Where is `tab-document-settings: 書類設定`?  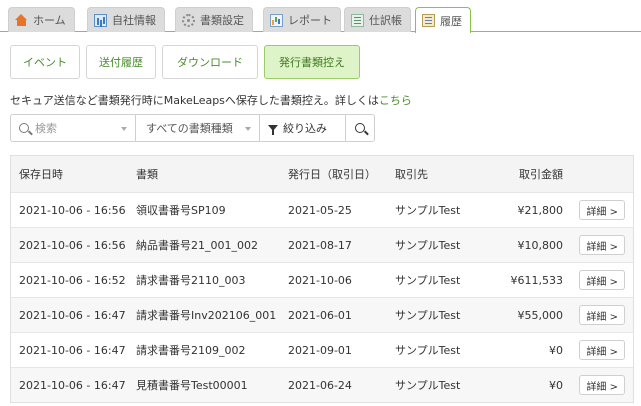 tab-document-settings: 書類設定 is located at coordinates (214, 19).